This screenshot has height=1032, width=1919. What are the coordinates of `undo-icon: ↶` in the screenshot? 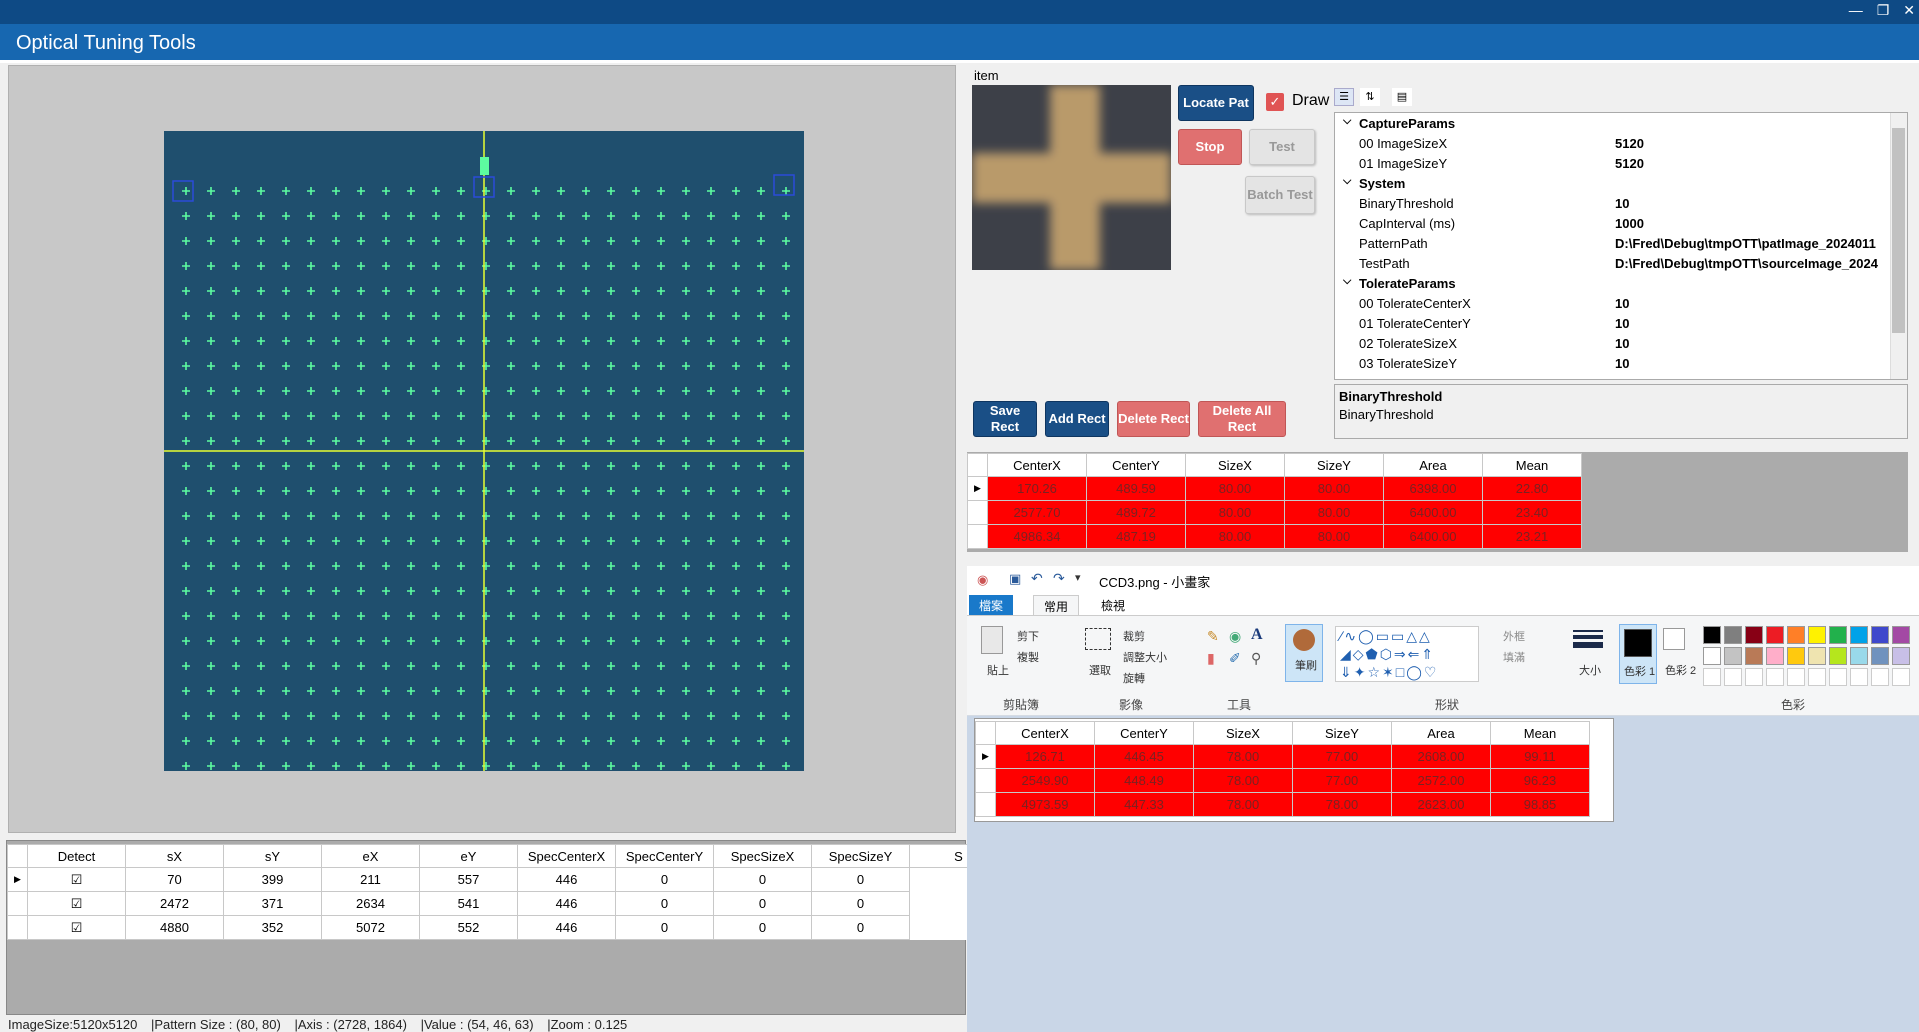 It's located at (1037, 578).